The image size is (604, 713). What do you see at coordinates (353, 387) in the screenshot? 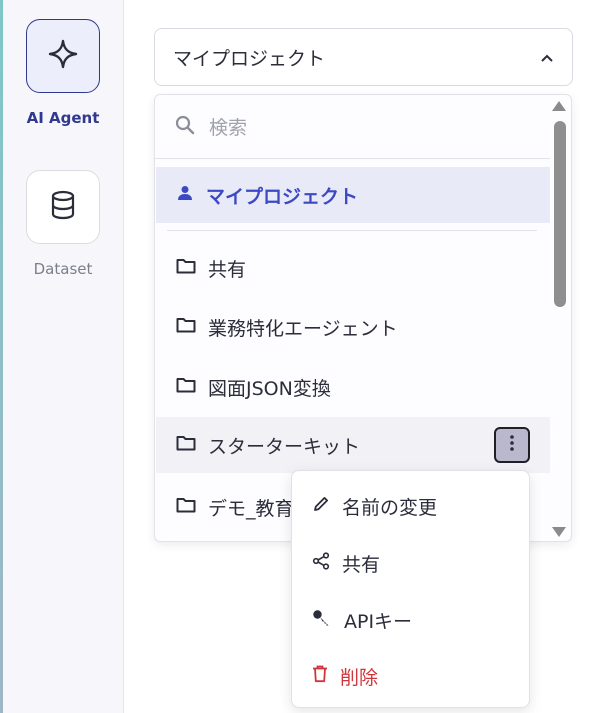
I see `folder-item-drawing-json: 図面JSON変換` at bounding box center [353, 387].